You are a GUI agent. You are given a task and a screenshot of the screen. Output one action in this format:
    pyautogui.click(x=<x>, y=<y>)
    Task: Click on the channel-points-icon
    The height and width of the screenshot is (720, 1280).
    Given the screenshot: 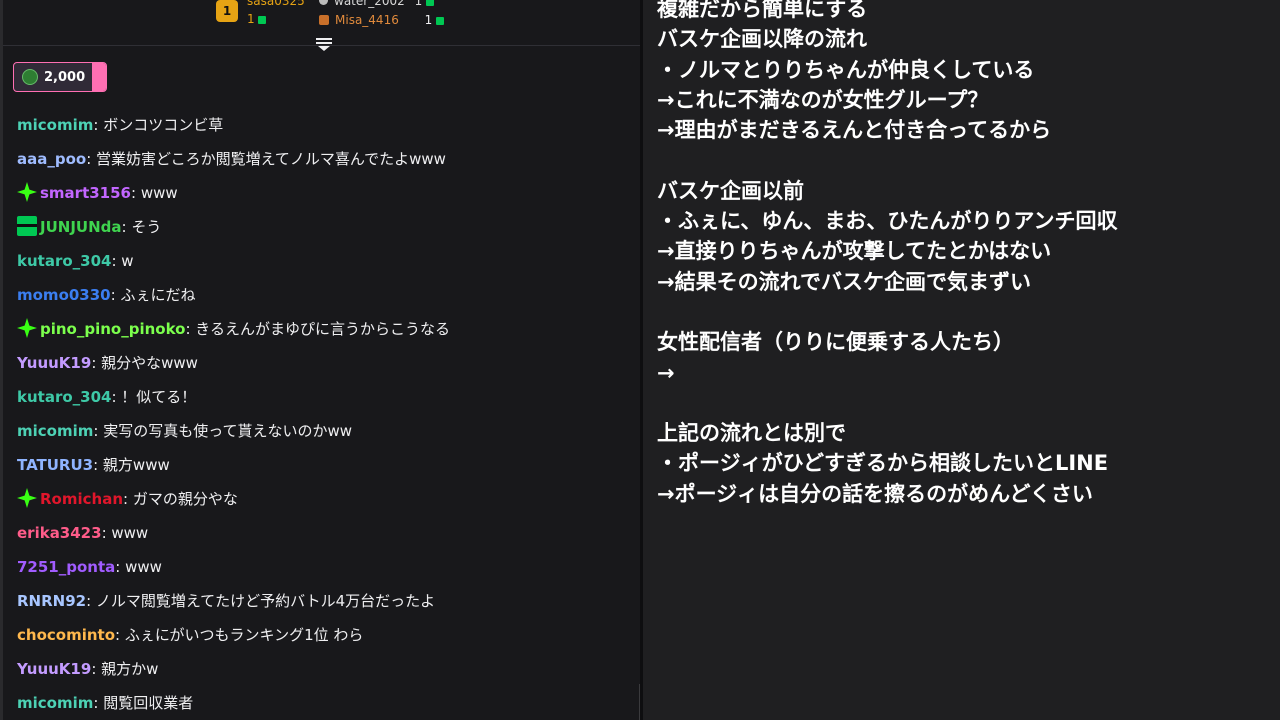 What is the action you would take?
    pyautogui.click(x=30, y=77)
    